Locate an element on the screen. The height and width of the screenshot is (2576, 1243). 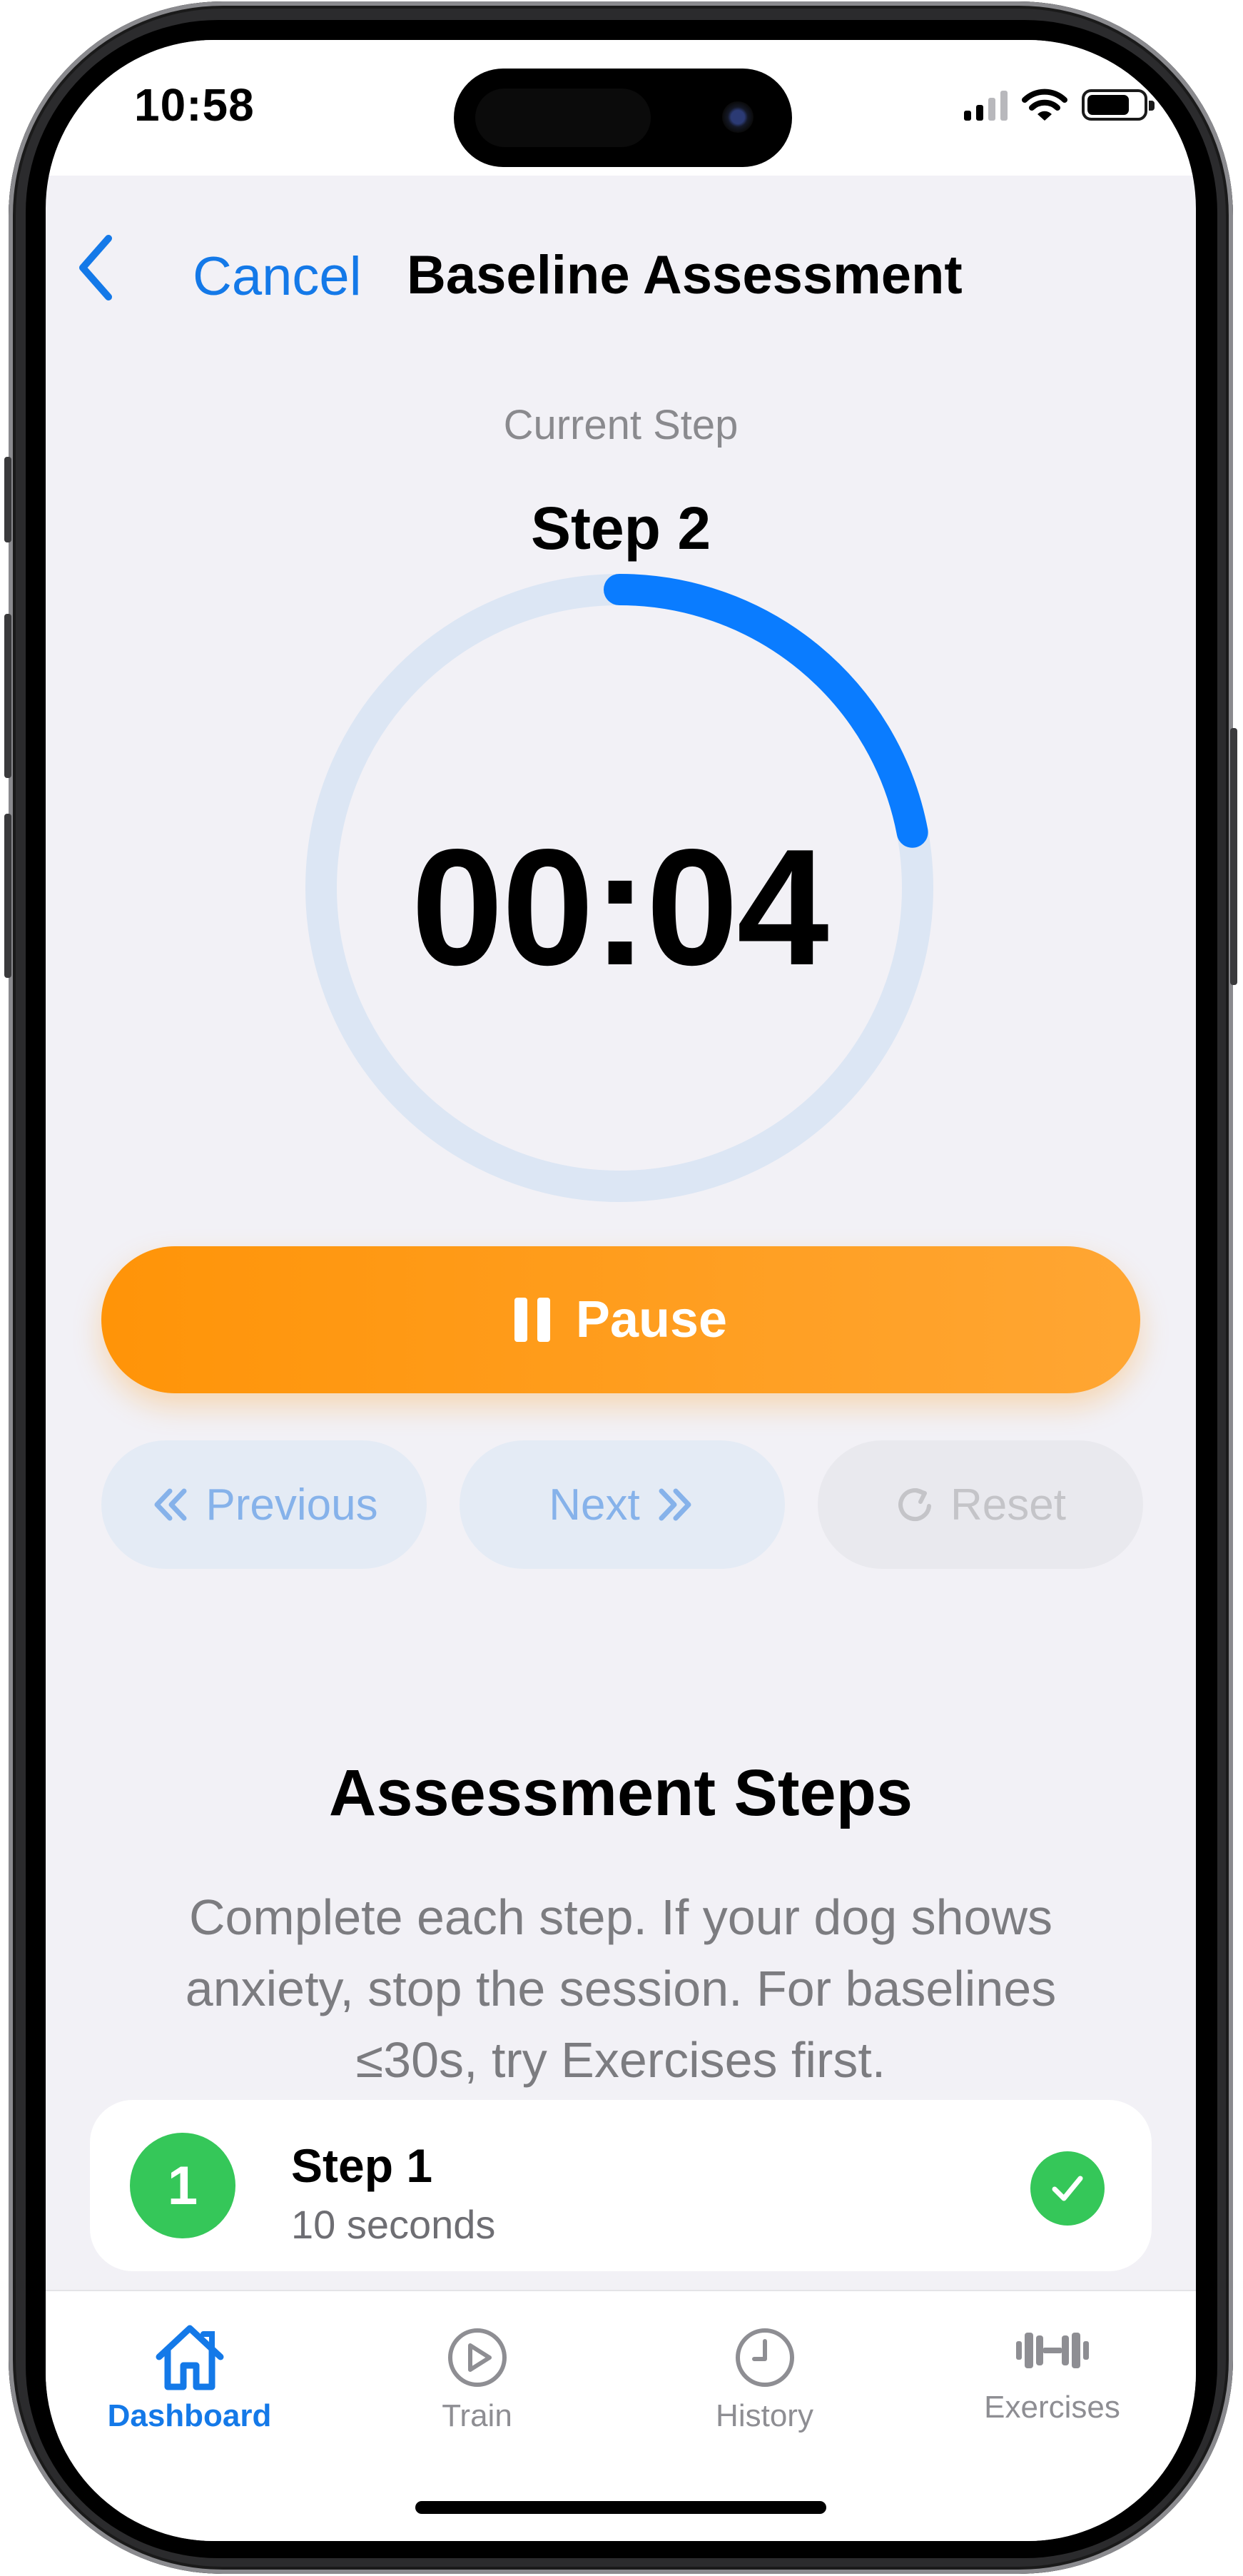
cellular-signal-icon is located at coordinates (986, 105).